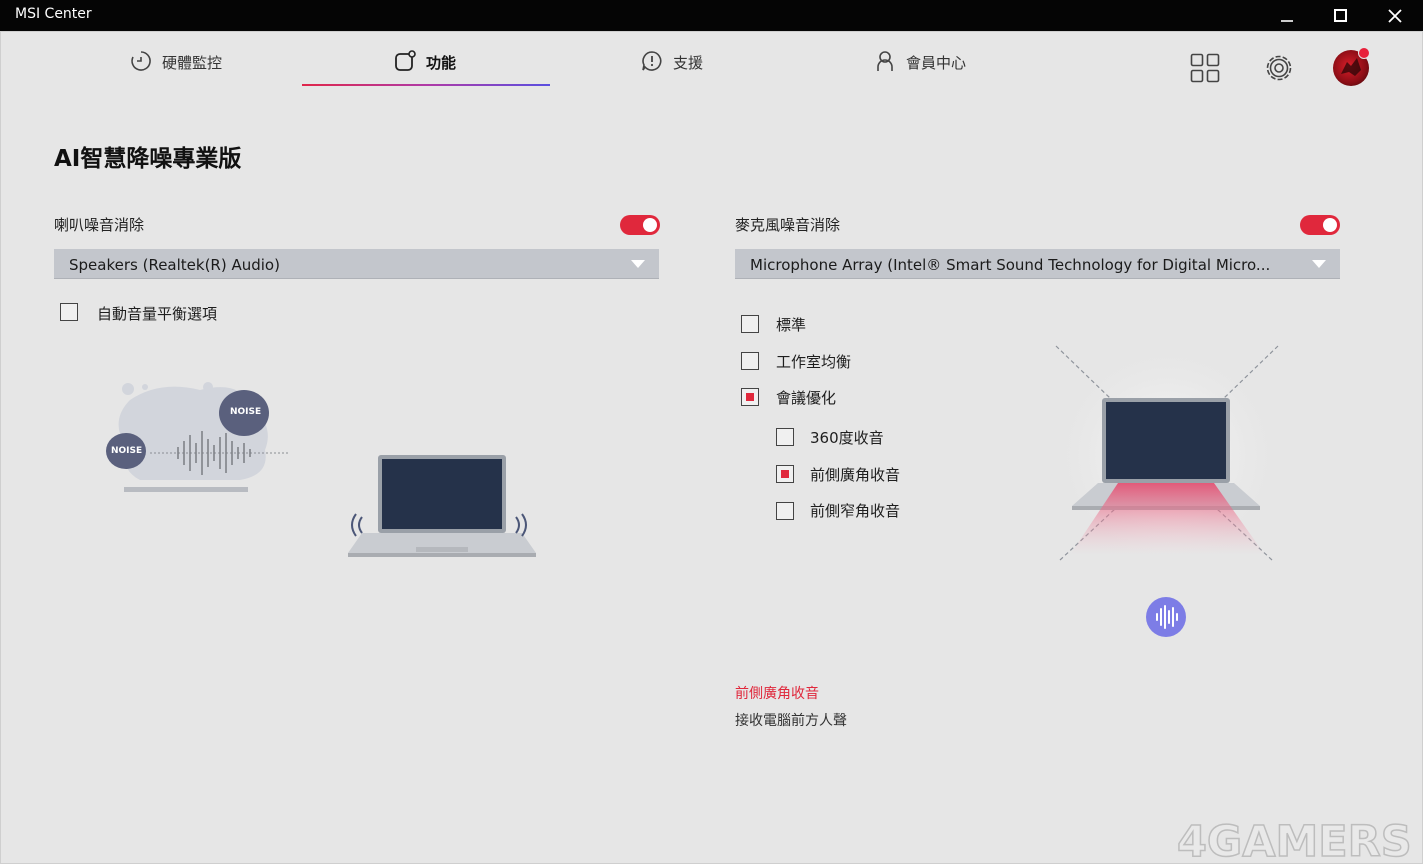 This screenshot has height=864, width=1423. What do you see at coordinates (640, 225) in the screenshot?
I see `speaker-noise-cancel-toggle` at bounding box center [640, 225].